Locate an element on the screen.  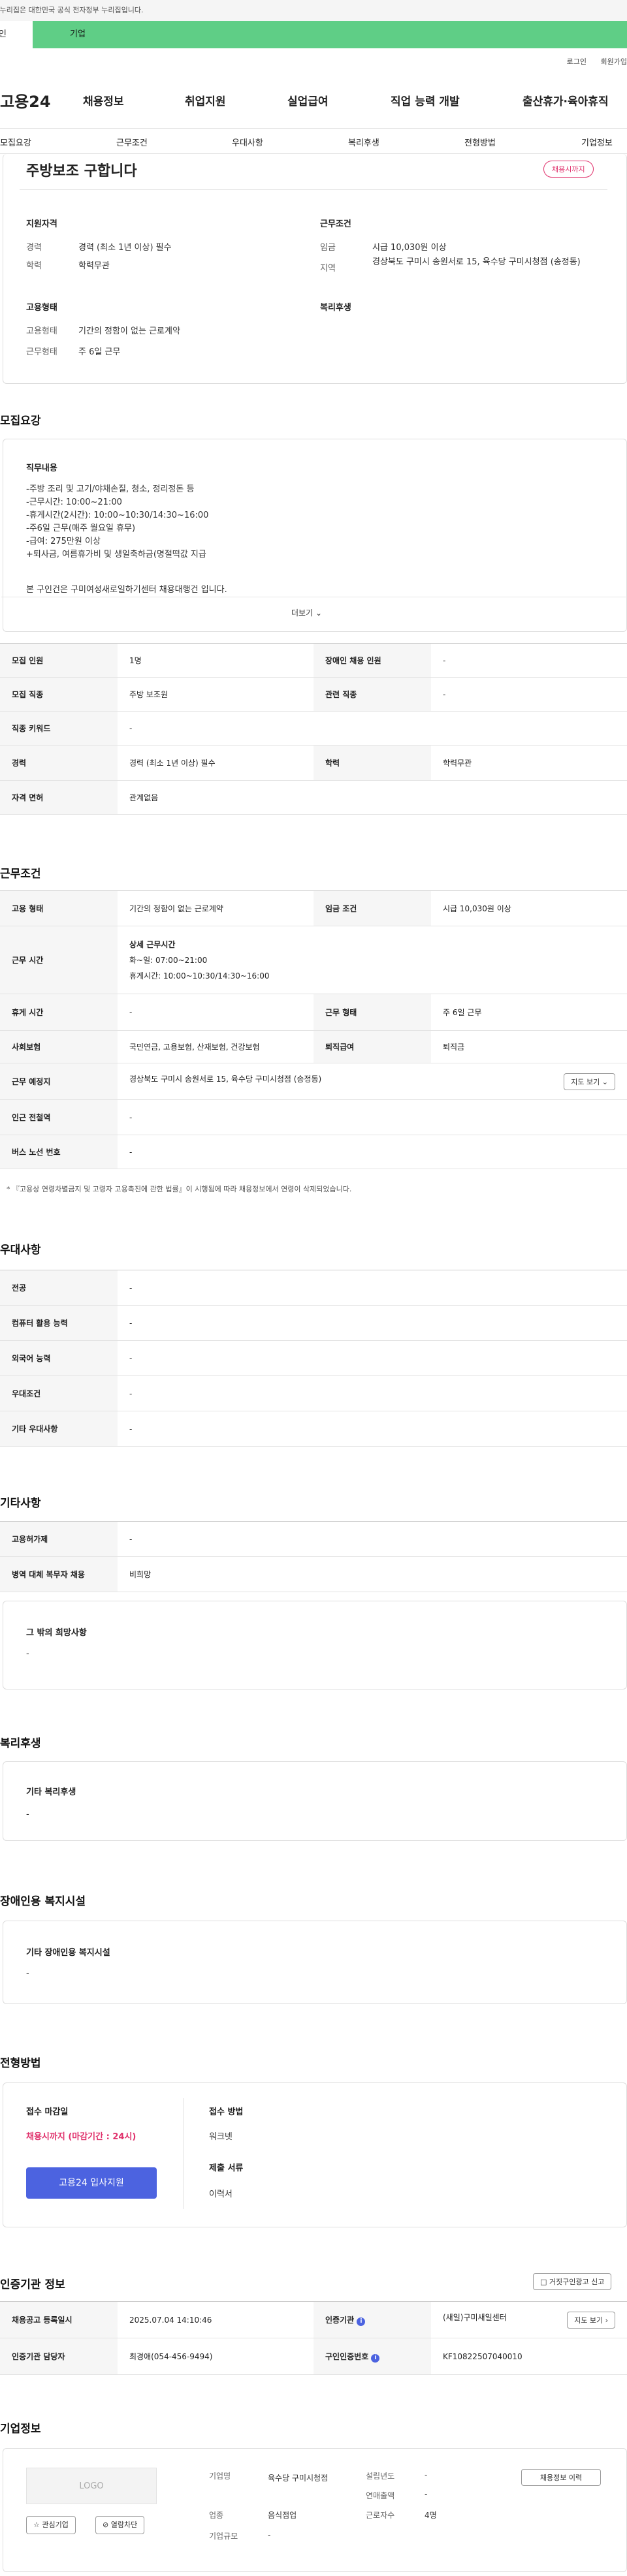
cell-header: 장애인 채용 인원 is located at coordinates (372, 660).